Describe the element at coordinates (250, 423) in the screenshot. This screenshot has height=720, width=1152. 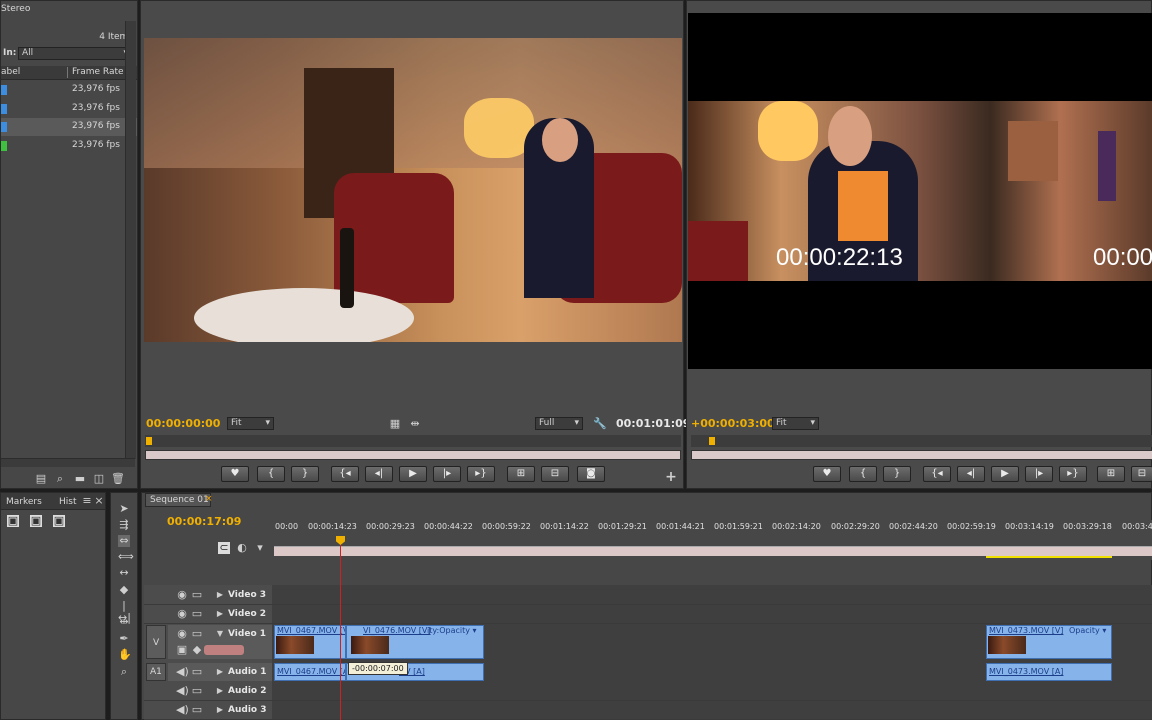
I see `source-fit-dropdown: Fit` at that location.